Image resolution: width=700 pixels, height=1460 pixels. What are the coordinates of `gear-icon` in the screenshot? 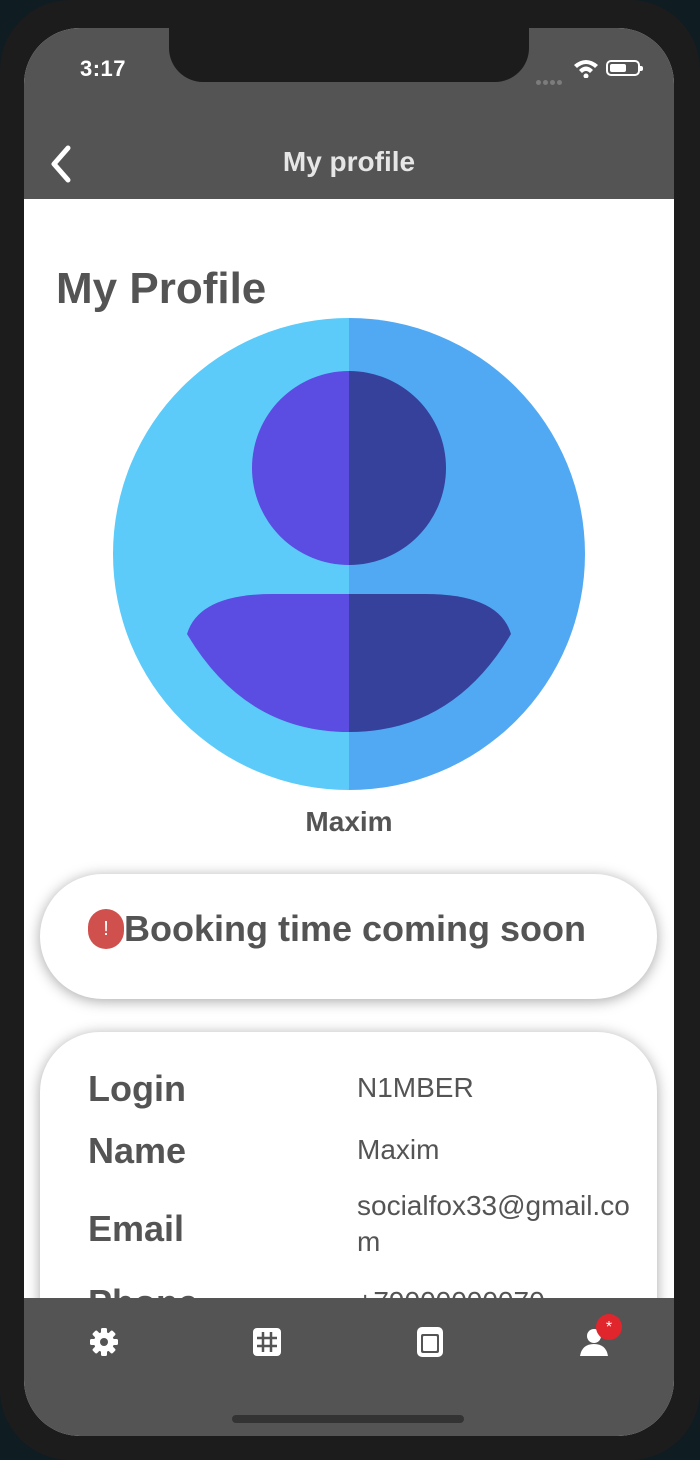 It's located at (104, 1342).